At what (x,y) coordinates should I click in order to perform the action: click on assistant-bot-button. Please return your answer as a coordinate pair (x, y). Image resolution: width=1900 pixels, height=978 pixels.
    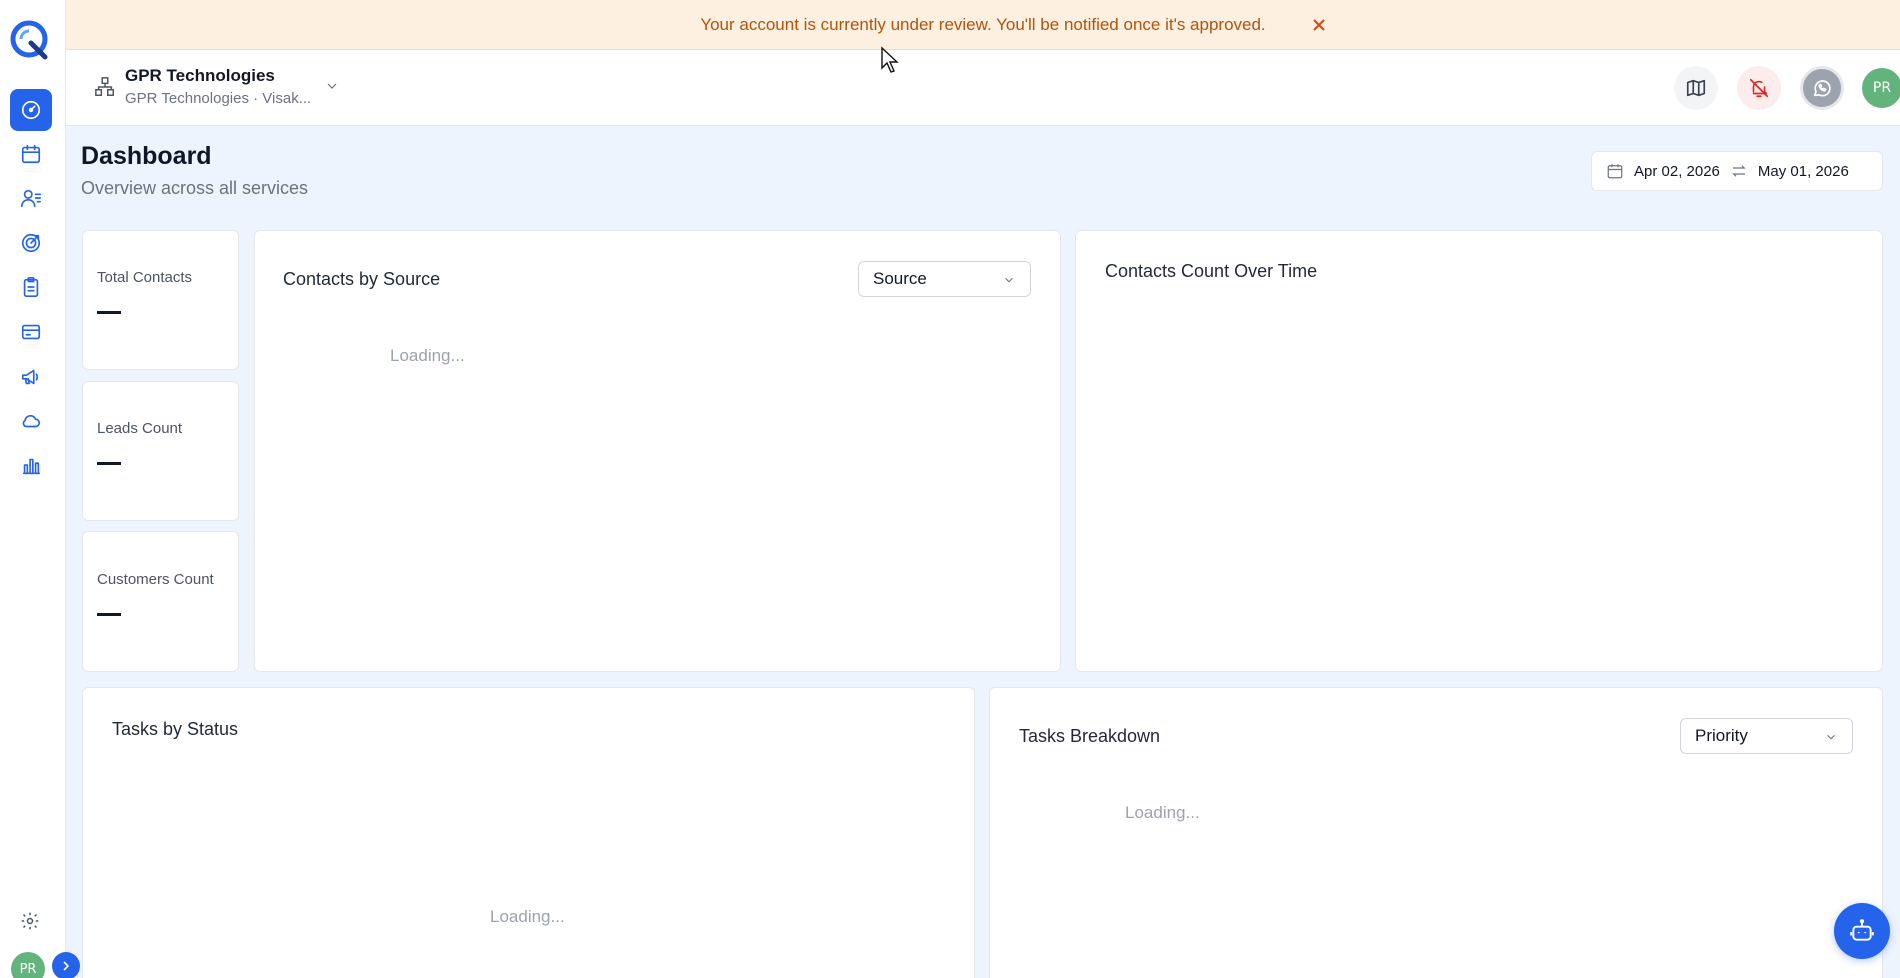
    Looking at the image, I should click on (1862, 931).